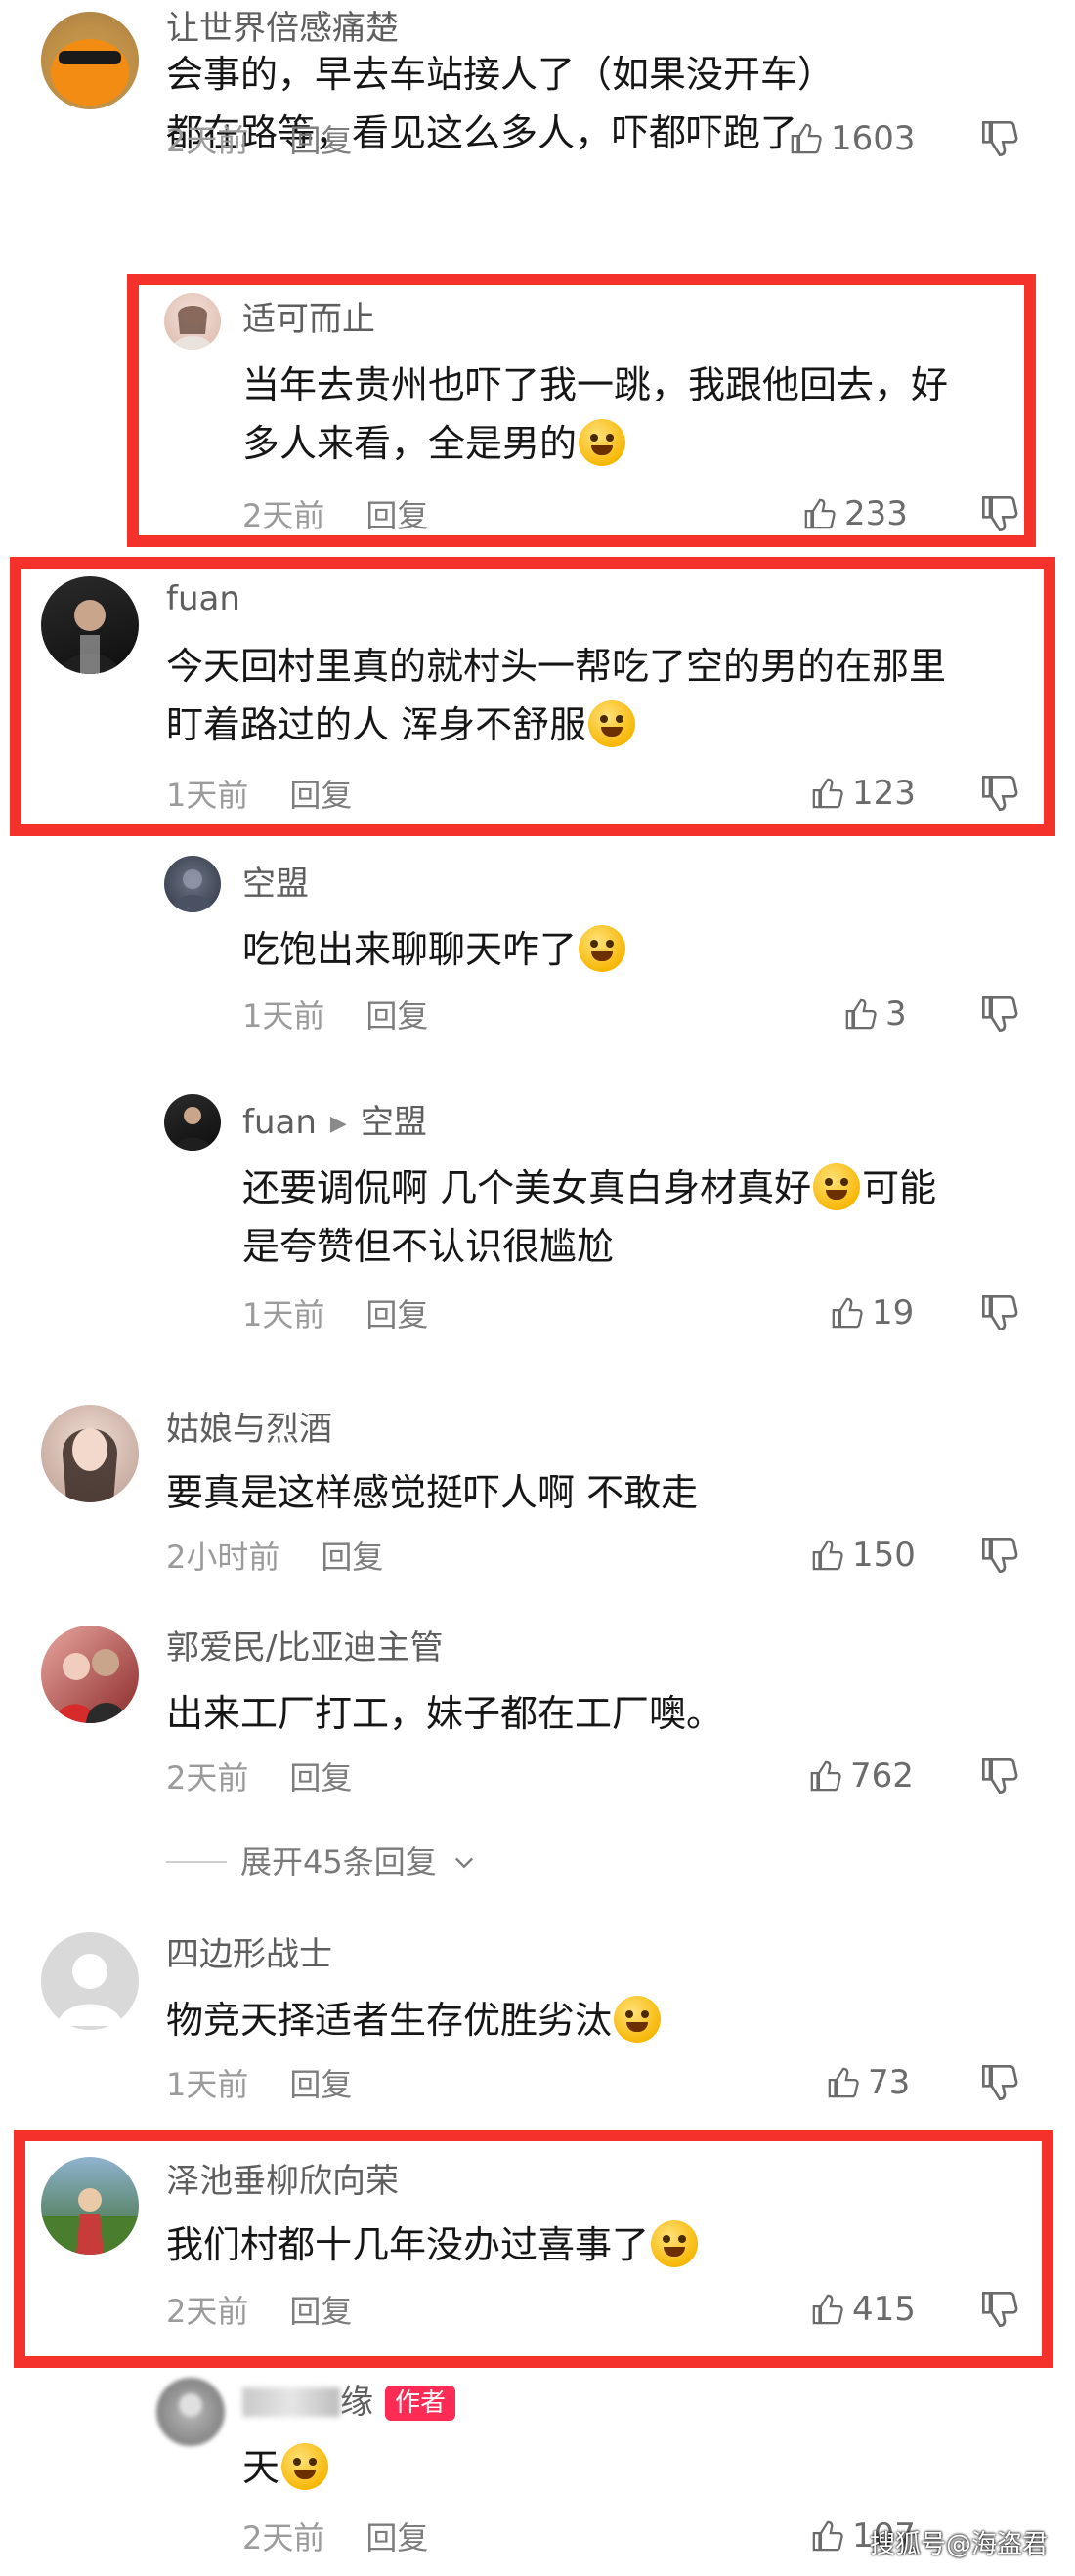 The image size is (1075, 2576). I want to click on comment-text: 当年去贵州也吓了我一跳，我跟他回去，好 多人来看，全是男的, so click(595, 414).